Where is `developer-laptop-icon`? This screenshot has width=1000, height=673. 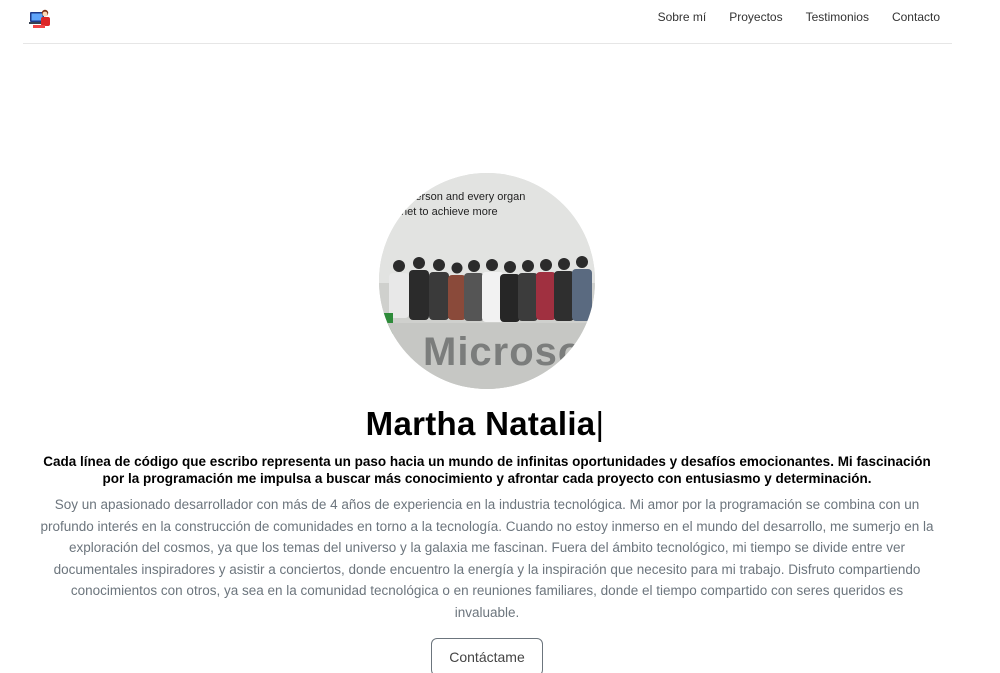
developer-laptop-icon is located at coordinates (40, 18).